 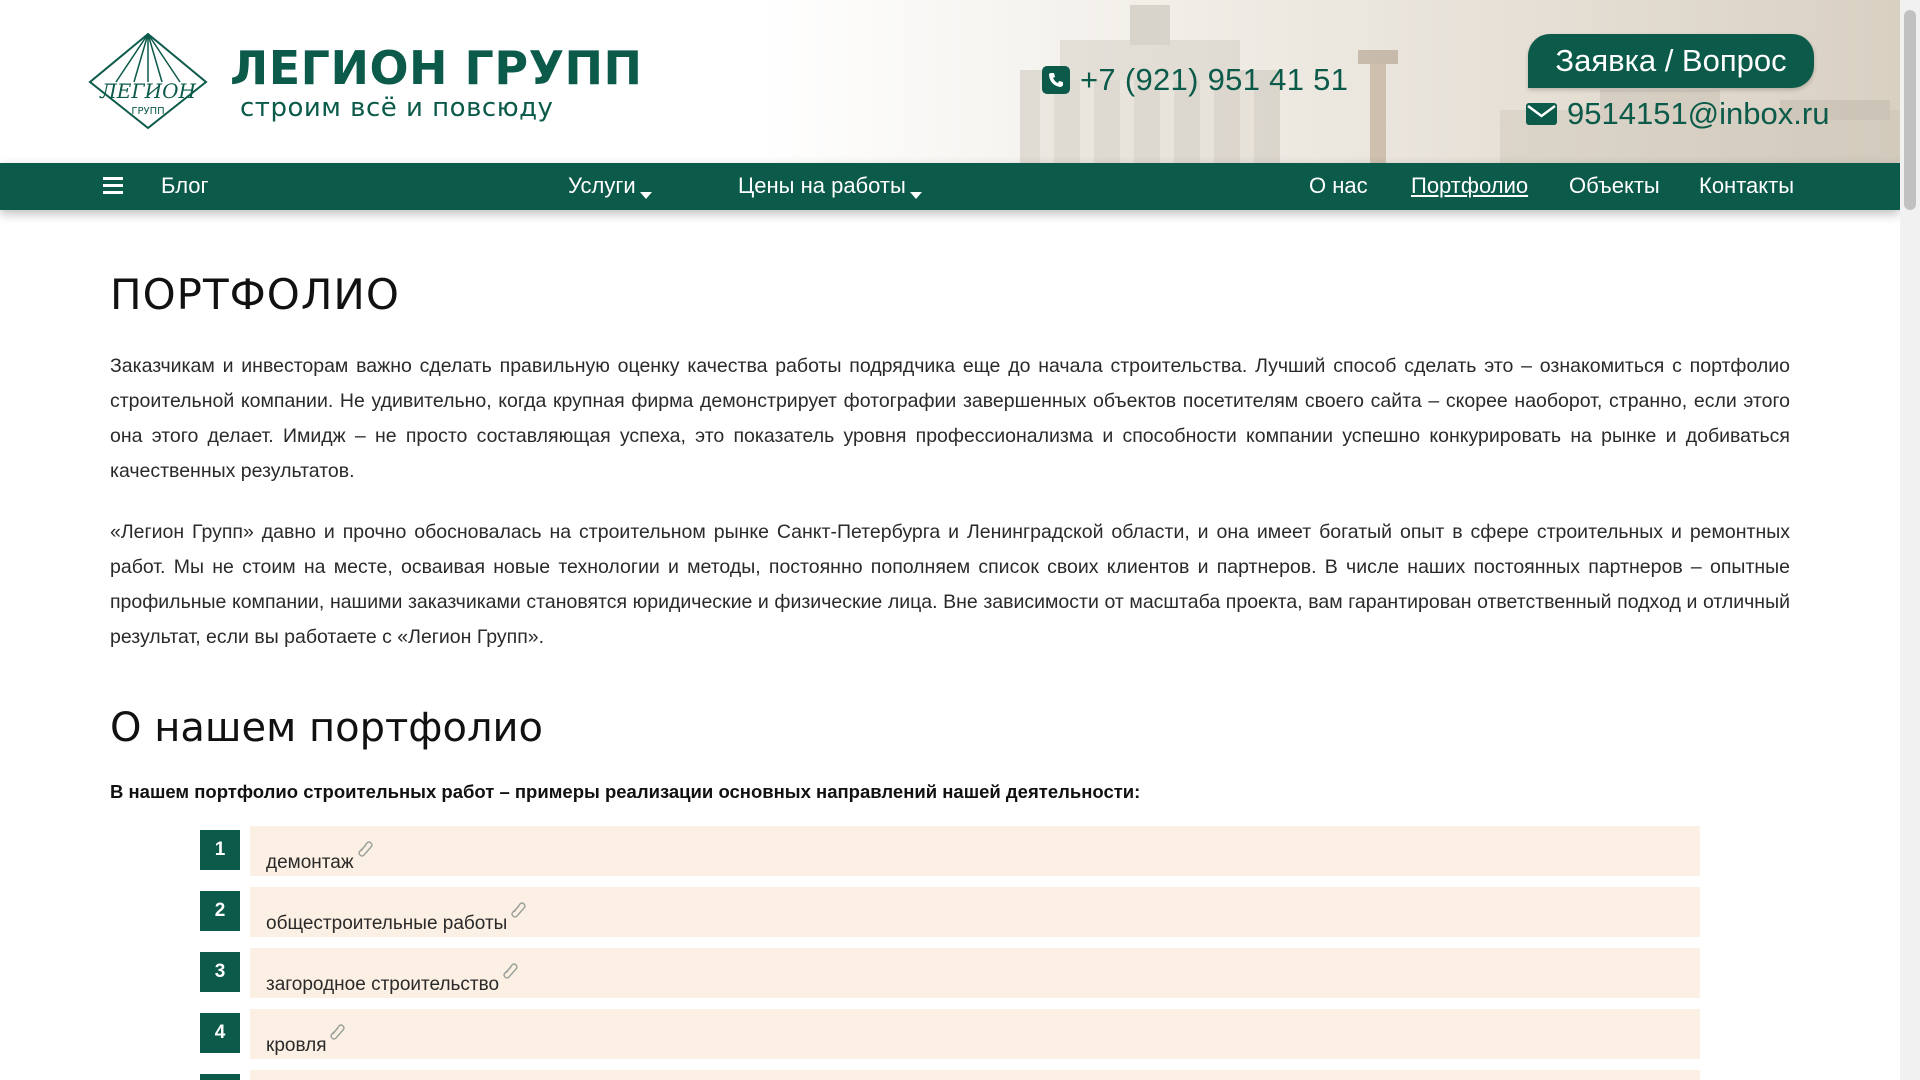 What do you see at coordinates (220, 1077) in the screenshot?
I see `item-number-partial` at bounding box center [220, 1077].